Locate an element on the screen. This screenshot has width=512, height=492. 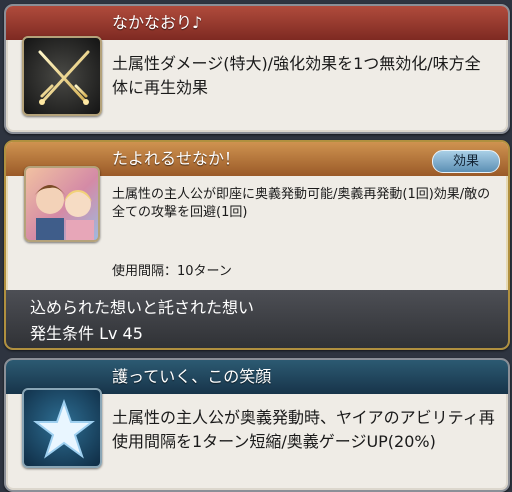
cooldown-text: 使用間隔：10ターン is located at coordinates (172, 271).